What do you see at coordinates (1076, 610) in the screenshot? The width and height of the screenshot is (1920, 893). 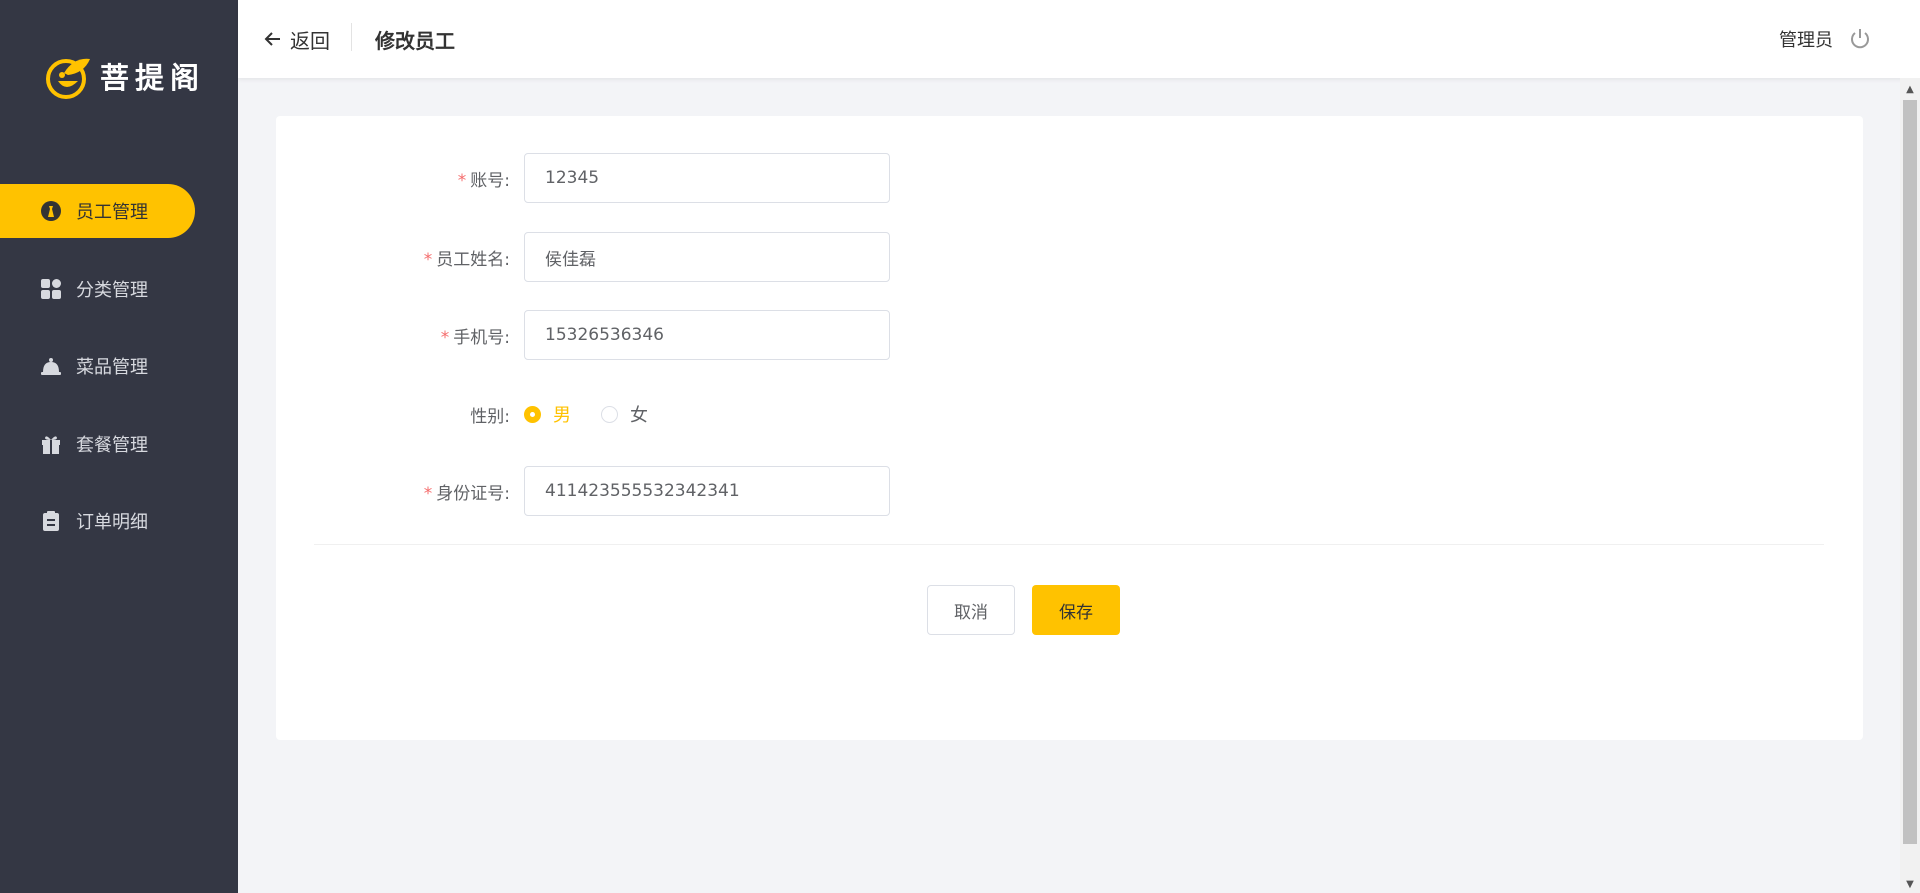 I see `save-button: 保存` at bounding box center [1076, 610].